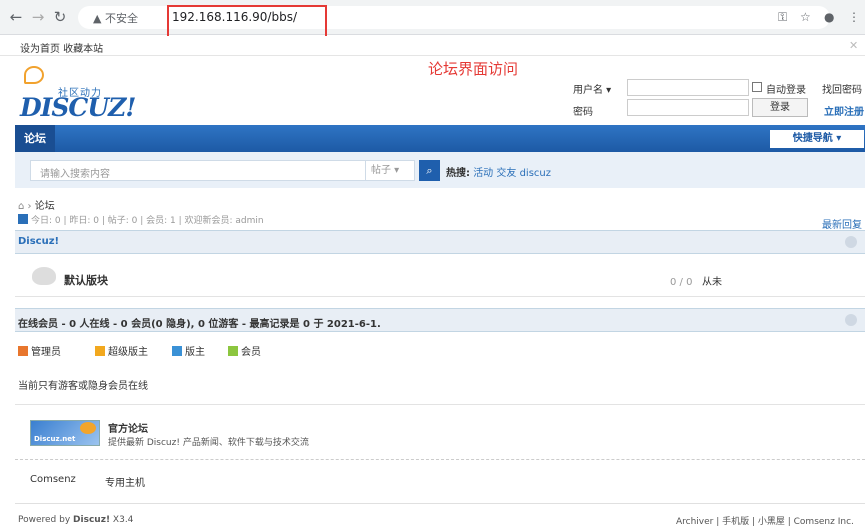 The image size is (865, 527). I want to click on home-icon: ⌂, so click(21, 206).